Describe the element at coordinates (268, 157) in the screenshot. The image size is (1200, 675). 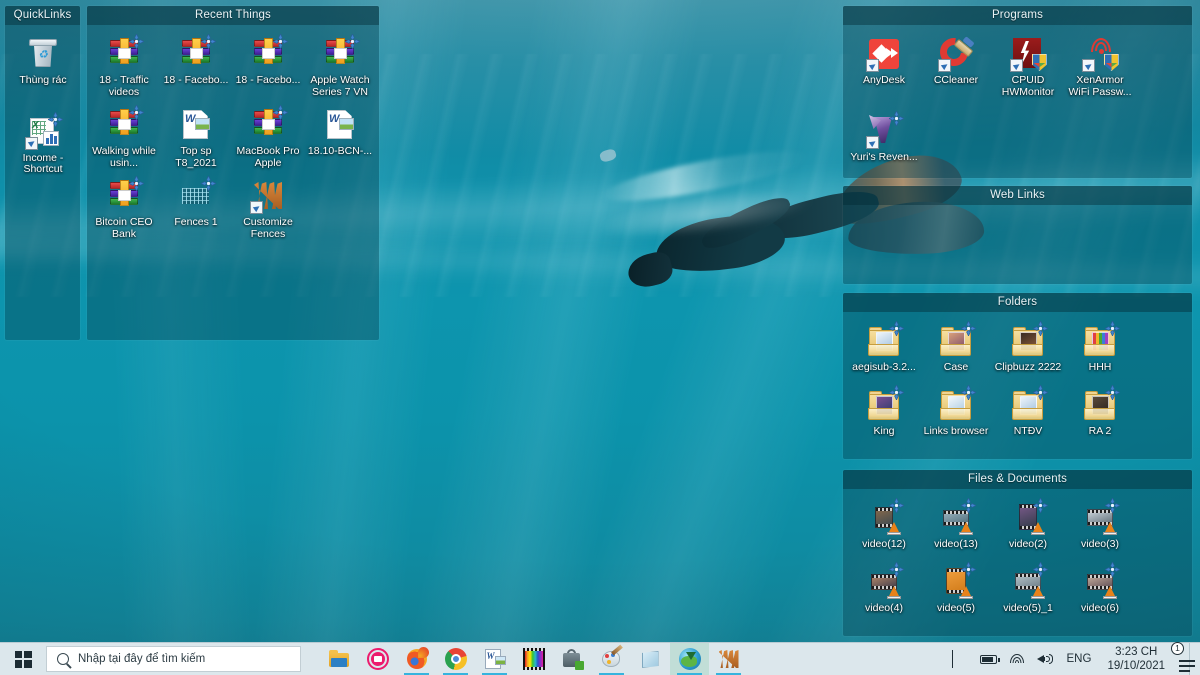
I see `desktop-icon-label: MacBook Pro Apple` at that location.